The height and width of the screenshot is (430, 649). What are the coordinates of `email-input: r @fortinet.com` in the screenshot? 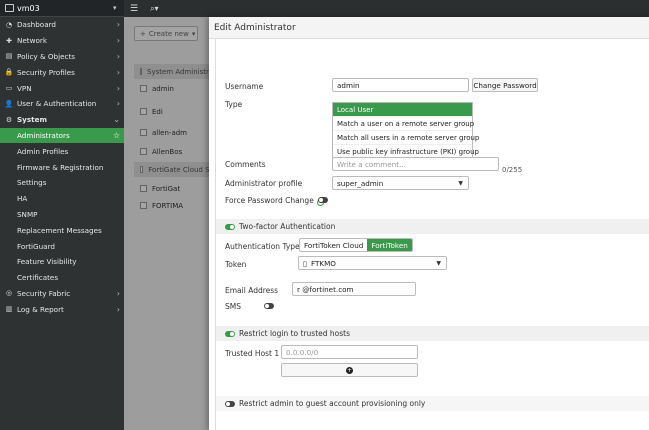 It's located at (354, 289).